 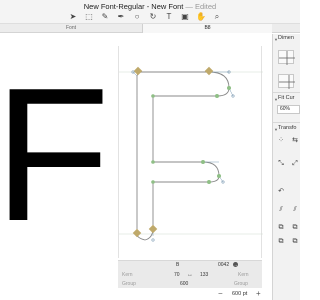 I want to click on scale-down-icon: ⤢, so click(x=295, y=164).